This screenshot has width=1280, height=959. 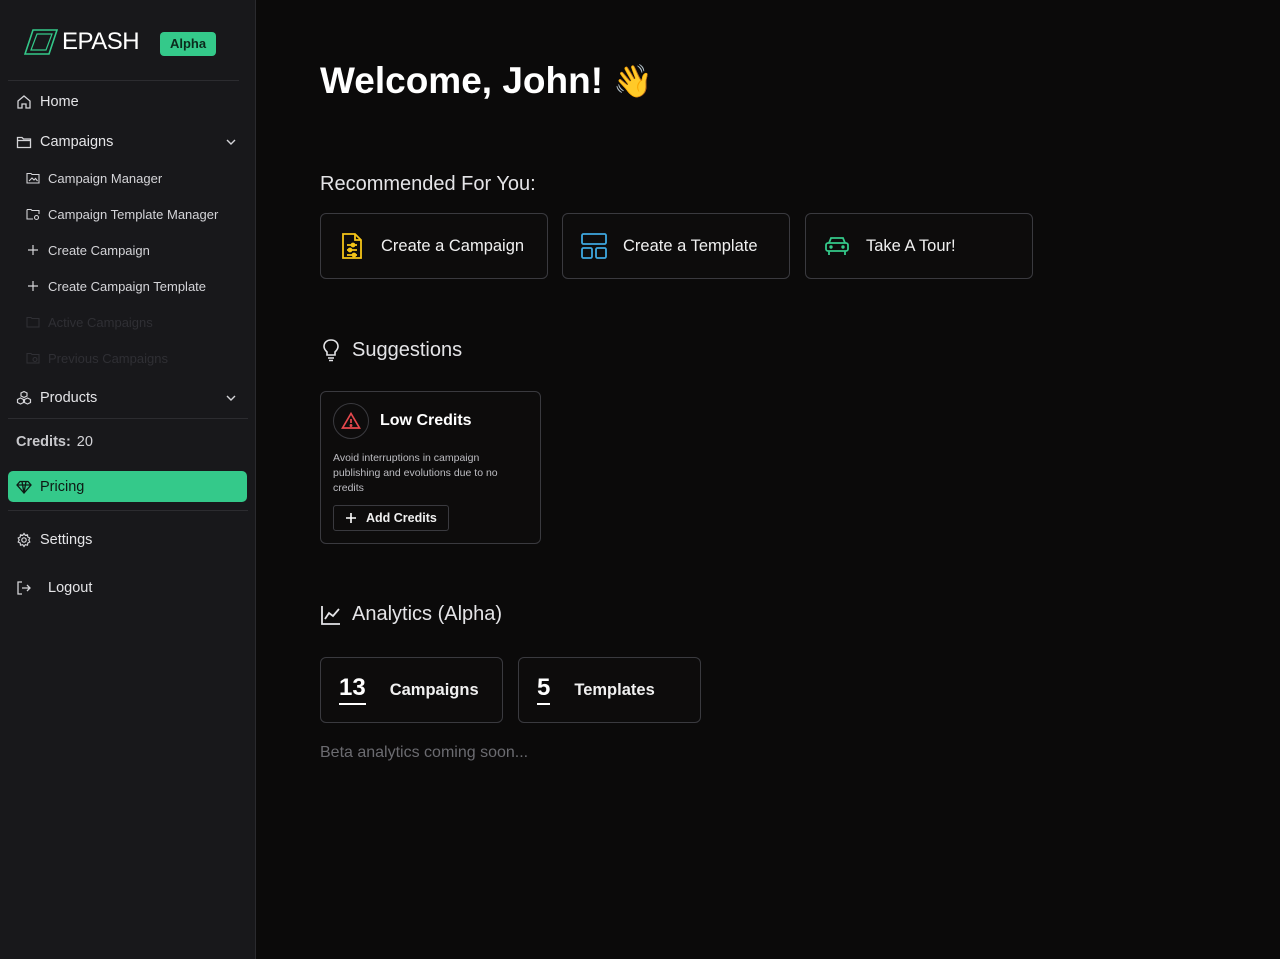 What do you see at coordinates (594, 246) in the screenshot?
I see `layout-grid-icon` at bounding box center [594, 246].